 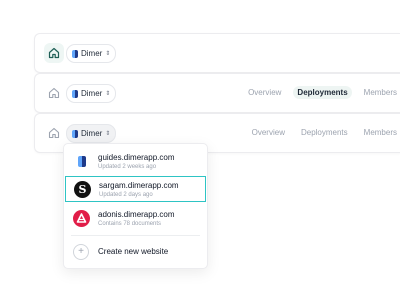 I want to click on create-website-label: Create new website, so click(x=133, y=251).